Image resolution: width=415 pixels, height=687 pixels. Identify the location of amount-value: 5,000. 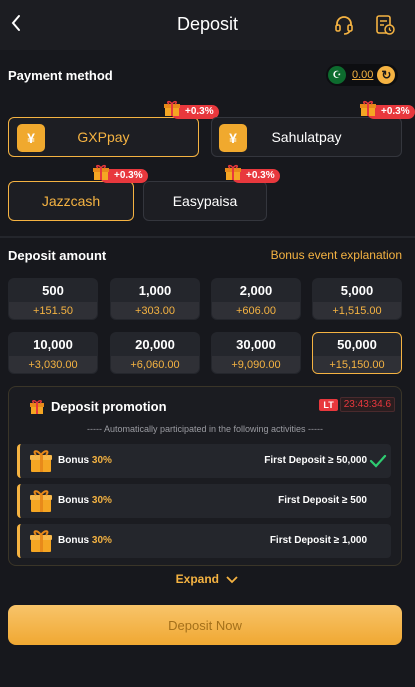
(357, 290).